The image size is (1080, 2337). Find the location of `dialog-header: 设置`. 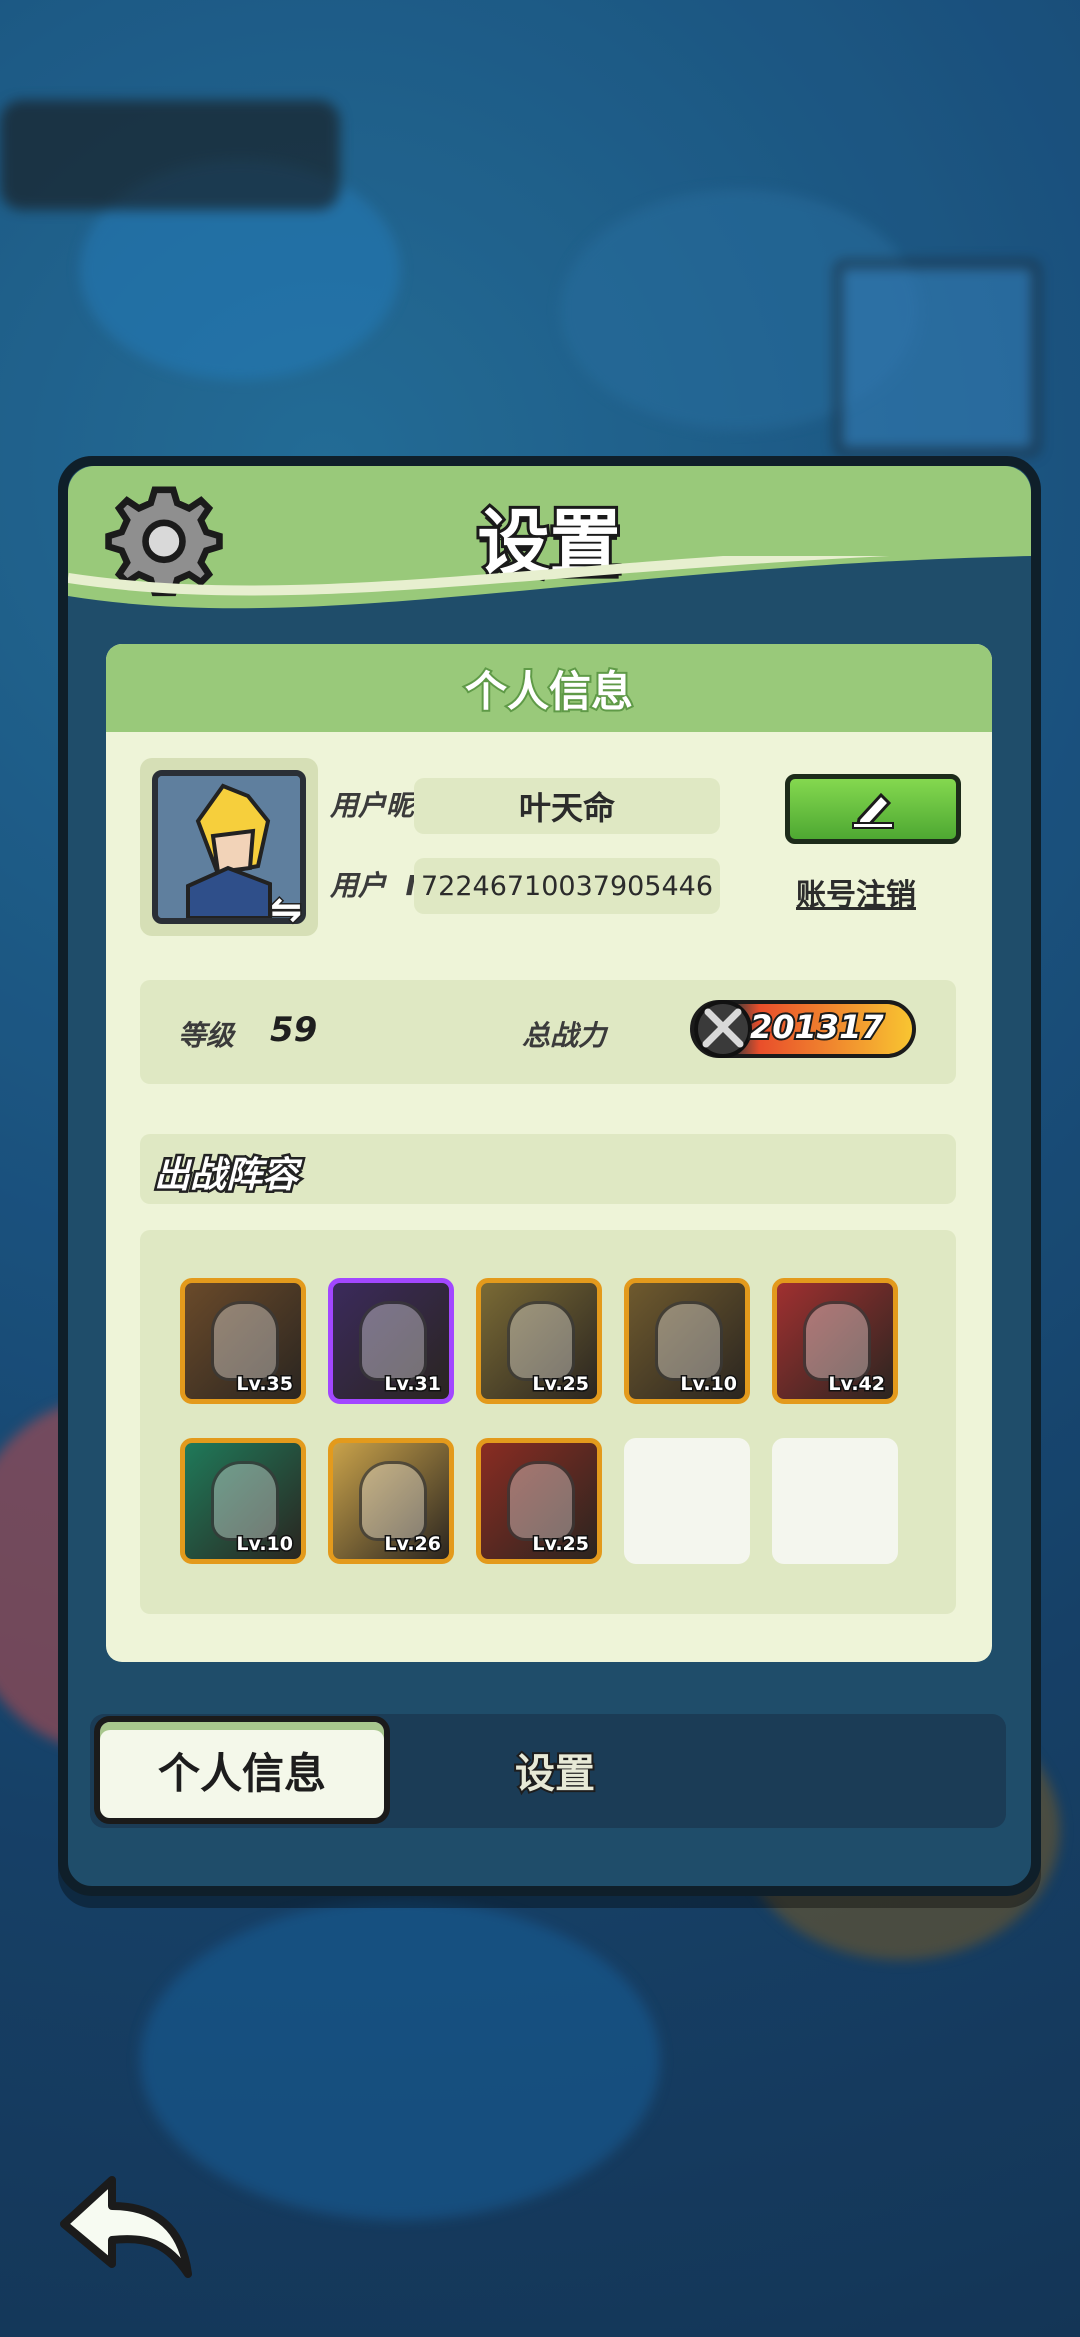

dialog-header: 设置 is located at coordinates (549, 546).